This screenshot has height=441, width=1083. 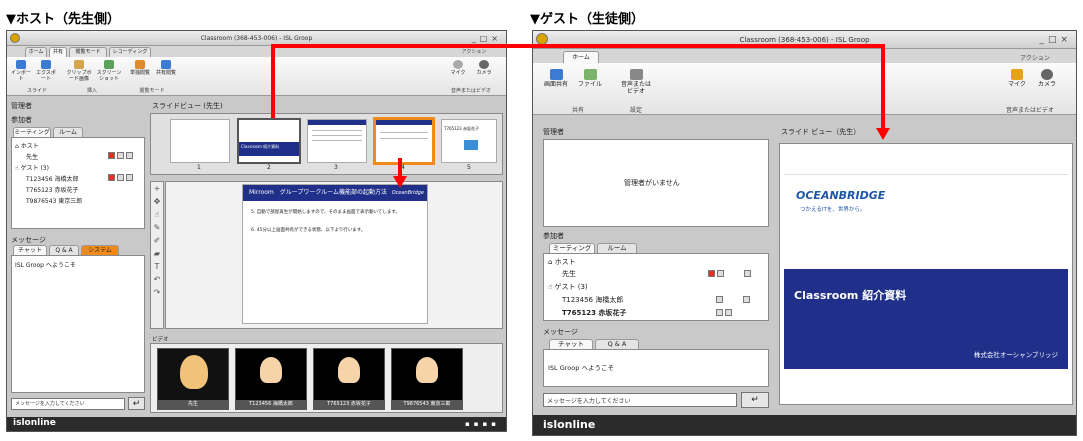 What do you see at coordinates (821, 132) in the screenshot?
I see `guest-slide-view-title: スライド ビュー（先生）` at bounding box center [821, 132].